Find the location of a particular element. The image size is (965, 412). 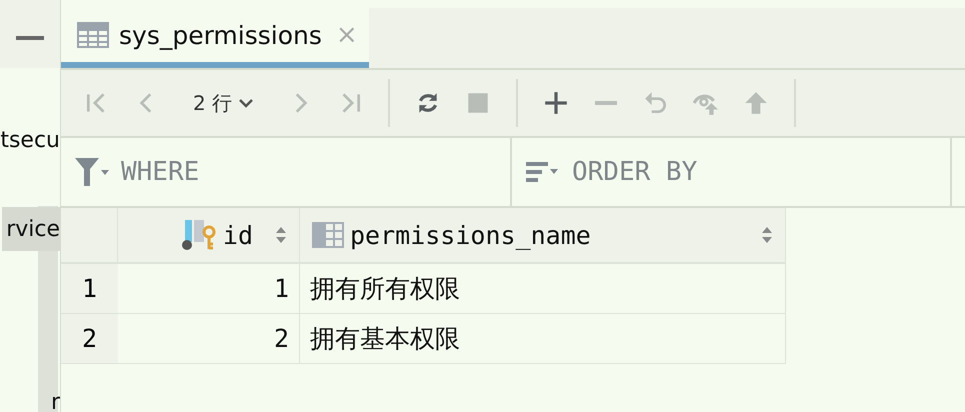

sidebar-item: tsecu is located at coordinates (30, 140).